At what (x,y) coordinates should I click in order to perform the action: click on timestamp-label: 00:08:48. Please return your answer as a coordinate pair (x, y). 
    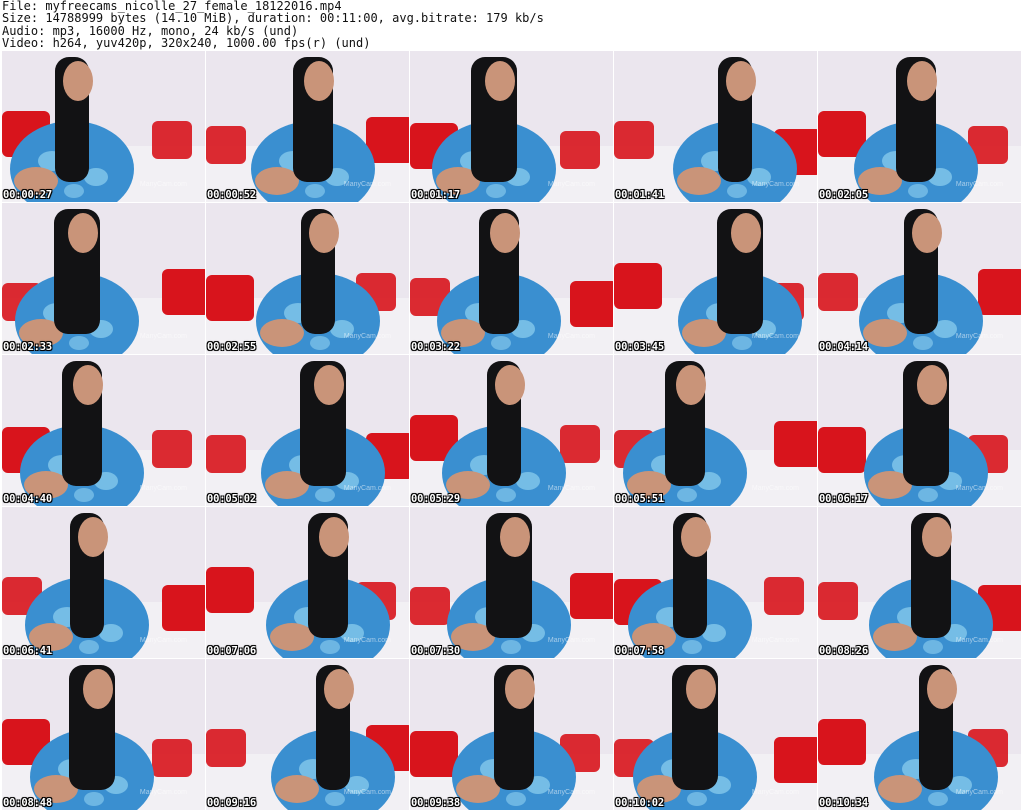
    Looking at the image, I should click on (27, 803).